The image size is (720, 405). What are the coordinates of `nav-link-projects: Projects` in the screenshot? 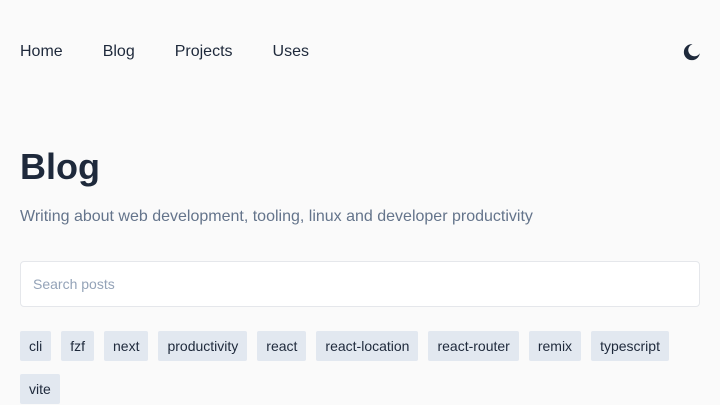 It's located at (204, 52).